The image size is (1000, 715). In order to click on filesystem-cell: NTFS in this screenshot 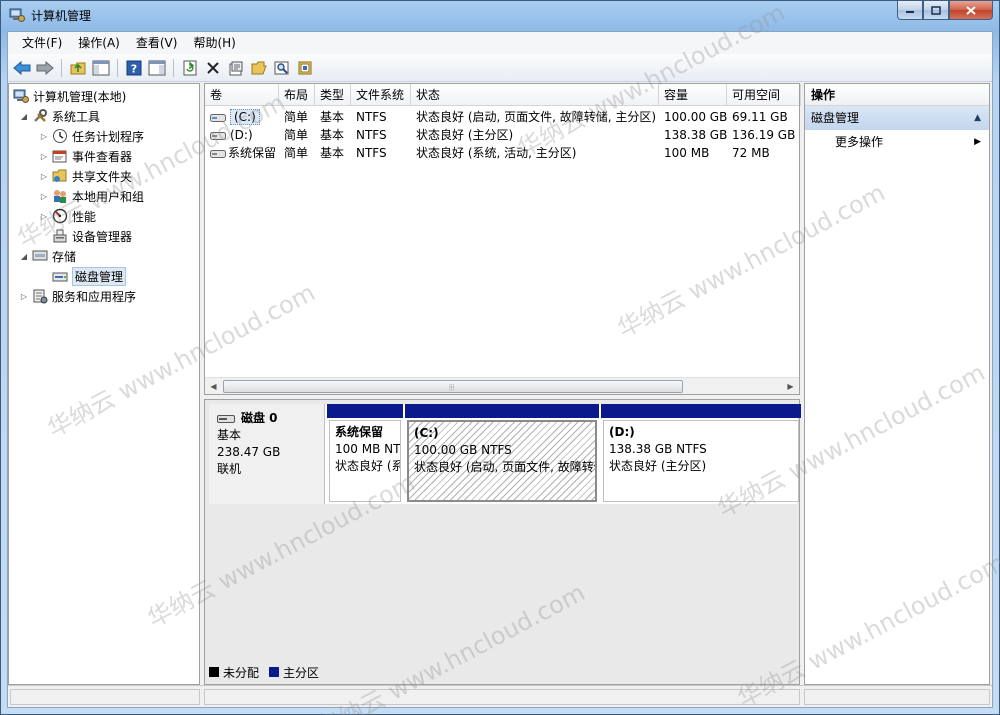, I will do `click(371, 135)`.